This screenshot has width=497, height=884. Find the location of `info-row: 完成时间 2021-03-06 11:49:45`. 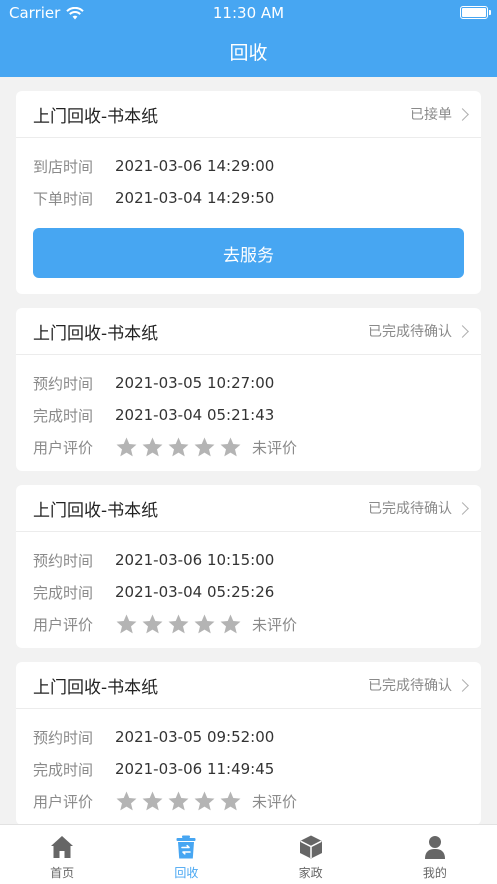

info-row: 完成时间 2021-03-06 11:49:45 is located at coordinates (248, 769).